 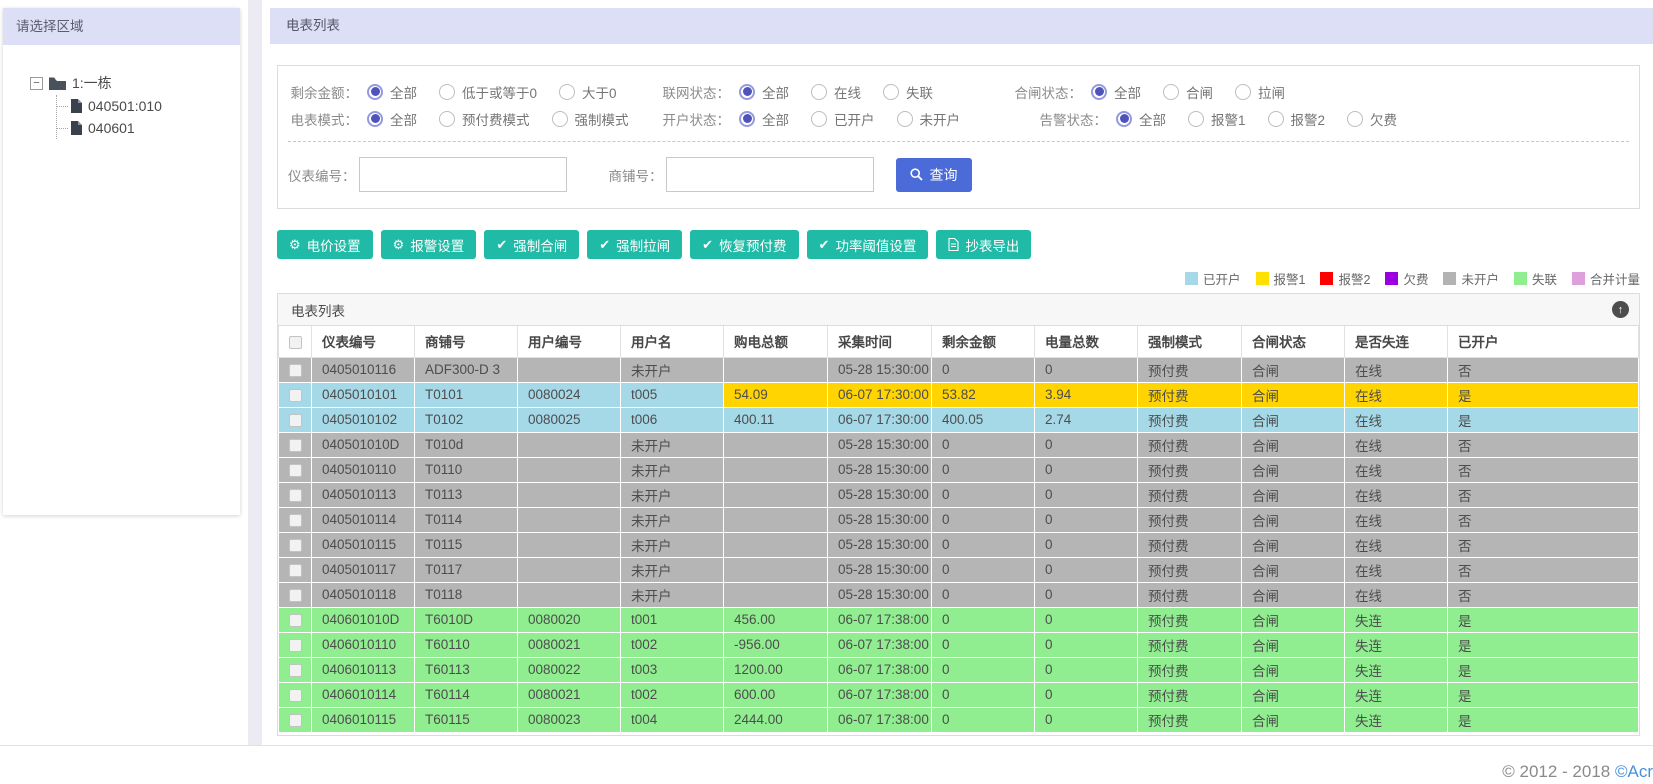 I want to click on panel-collapse-icon: ↑, so click(x=1620, y=309).